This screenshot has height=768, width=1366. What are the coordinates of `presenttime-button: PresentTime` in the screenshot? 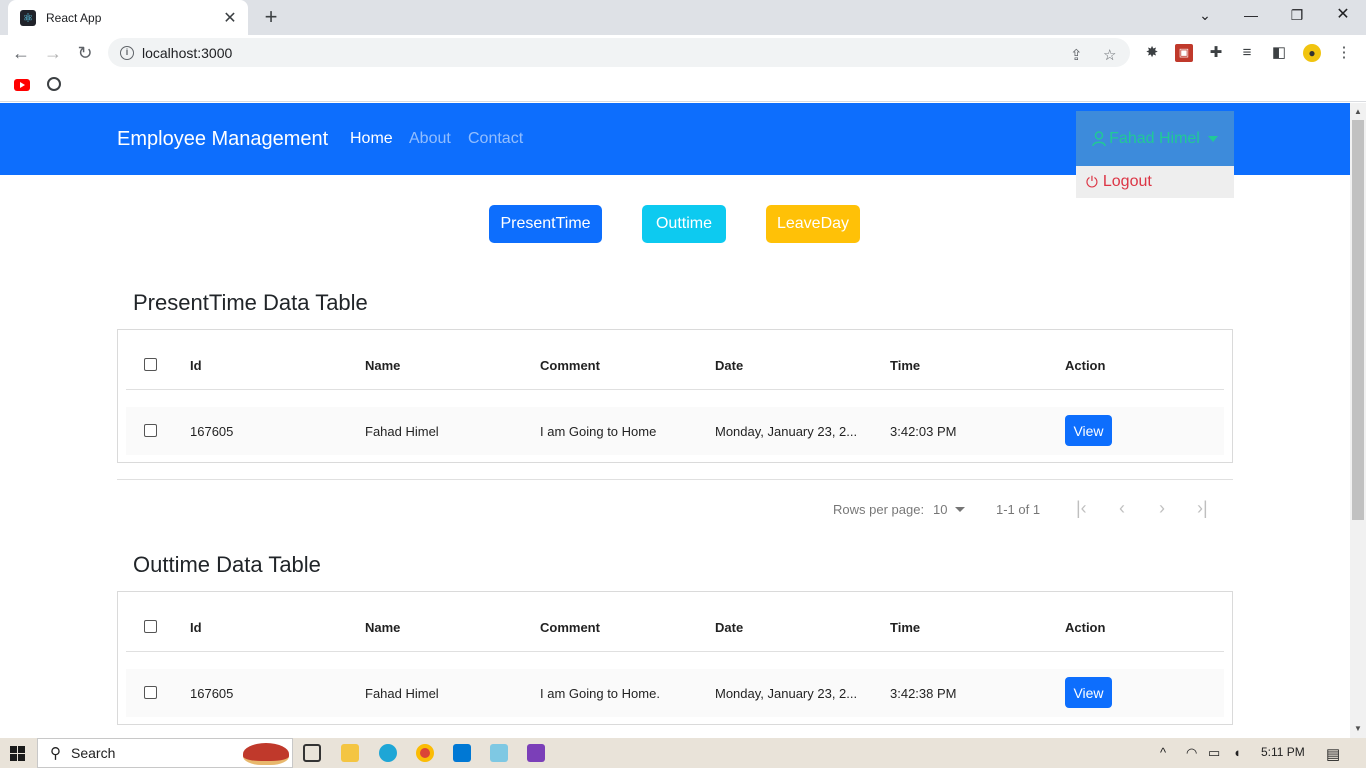 It's located at (545, 224).